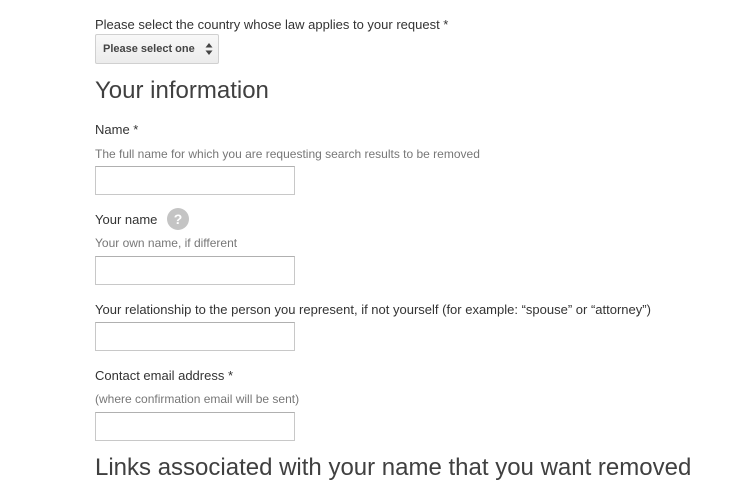 This screenshot has width=742, height=501. I want to click on up-down-arrows-icon, so click(209, 49).